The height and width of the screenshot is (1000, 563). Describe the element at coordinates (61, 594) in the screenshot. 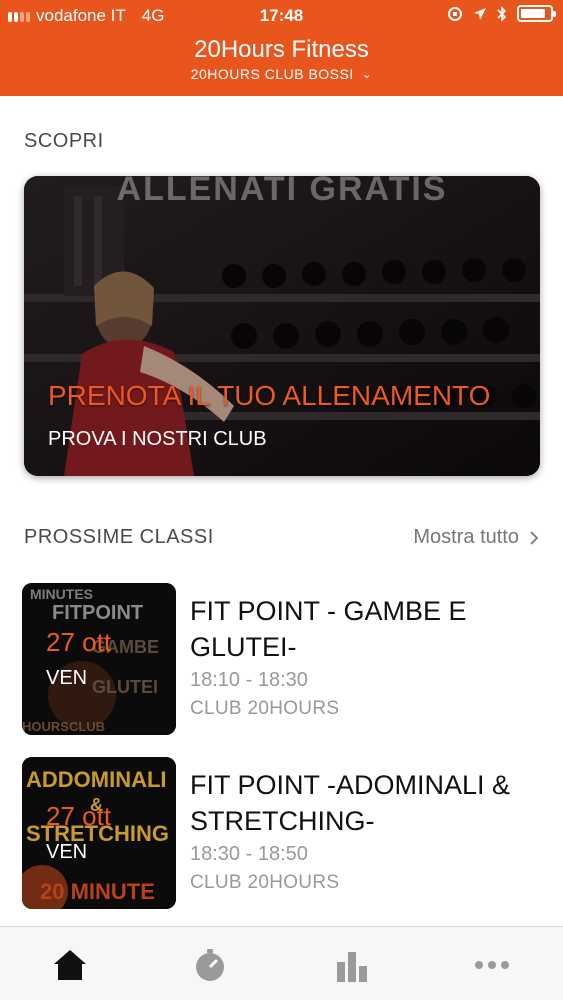

I see `poster-text: MINUTES` at that location.